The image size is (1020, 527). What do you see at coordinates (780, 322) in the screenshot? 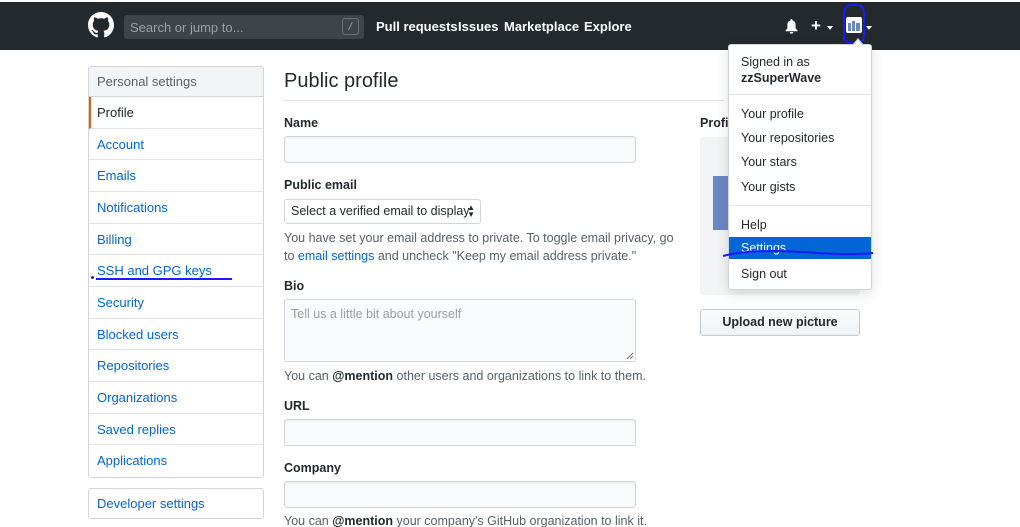
I see `upload-picture-button: Upload new picture` at bounding box center [780, 322].